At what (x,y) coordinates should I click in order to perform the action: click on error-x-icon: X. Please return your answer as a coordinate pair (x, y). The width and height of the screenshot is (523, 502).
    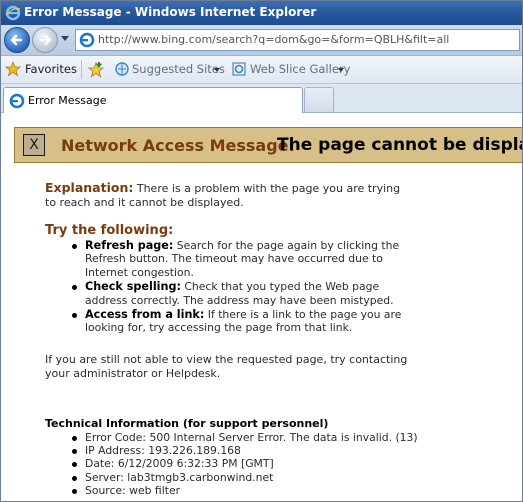
    Looking at the image, I should click on (34, 145).